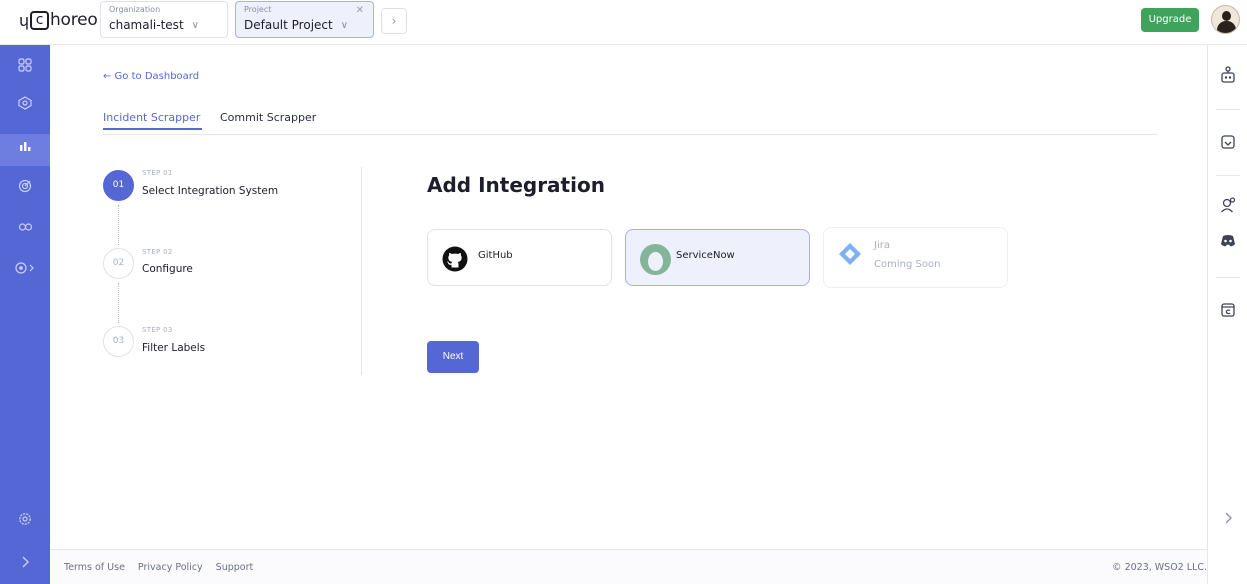 The width and height of the screenshot is (1247, 584). I want to click on choreo-logo: ɥ c horeo, so click(58, 20).